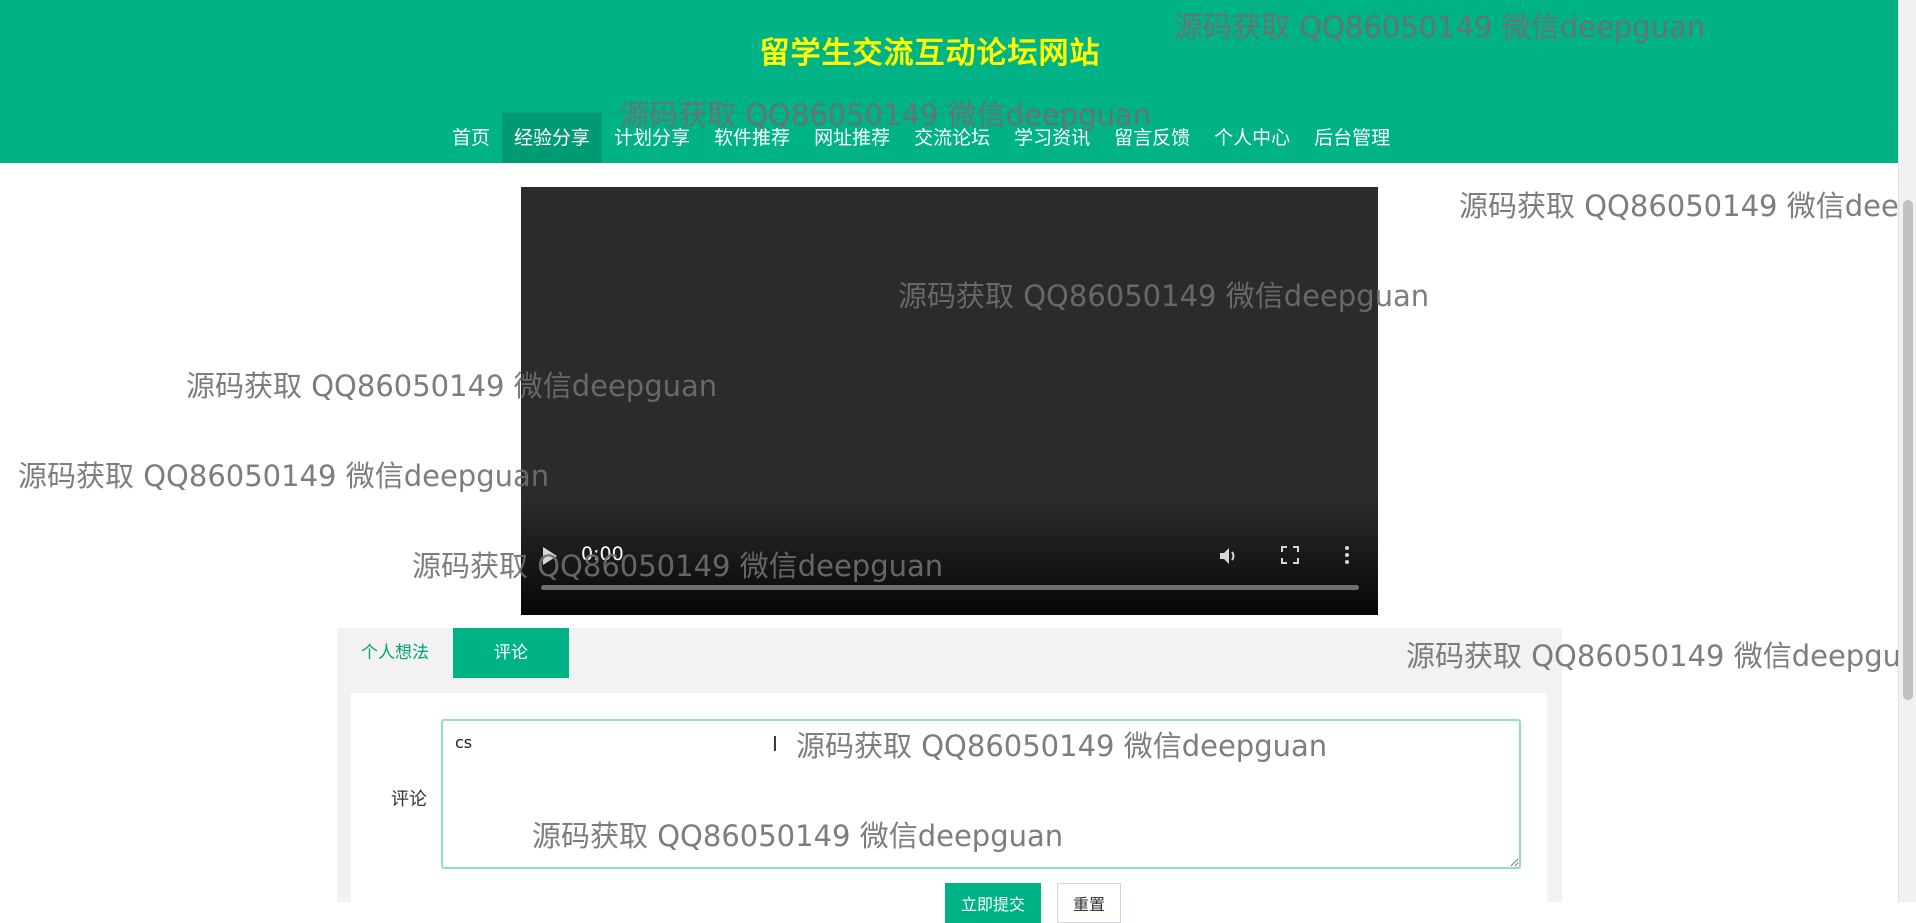  I want to click on reset-button: 重置, so click(1089, 903).